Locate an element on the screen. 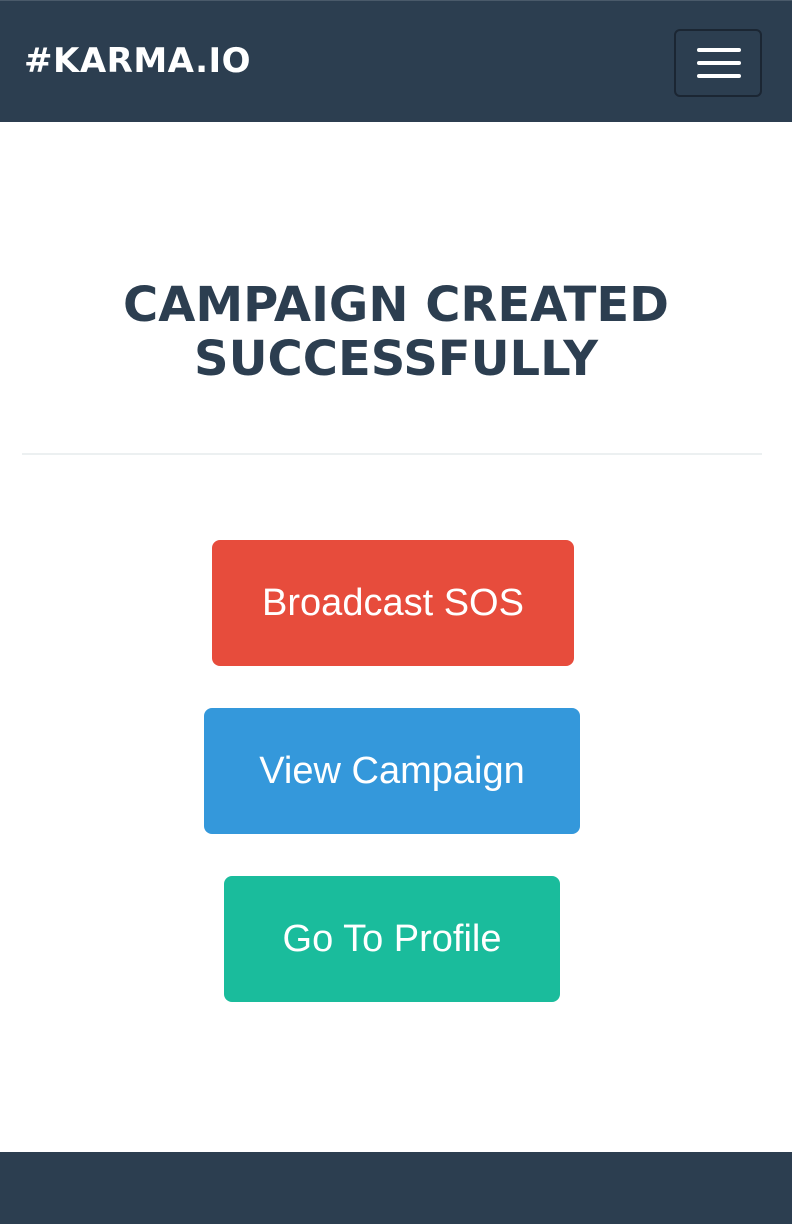 Image resolution: width=792 pixels, height=1224 pixels. footer is located at coordinates (396, 1188).